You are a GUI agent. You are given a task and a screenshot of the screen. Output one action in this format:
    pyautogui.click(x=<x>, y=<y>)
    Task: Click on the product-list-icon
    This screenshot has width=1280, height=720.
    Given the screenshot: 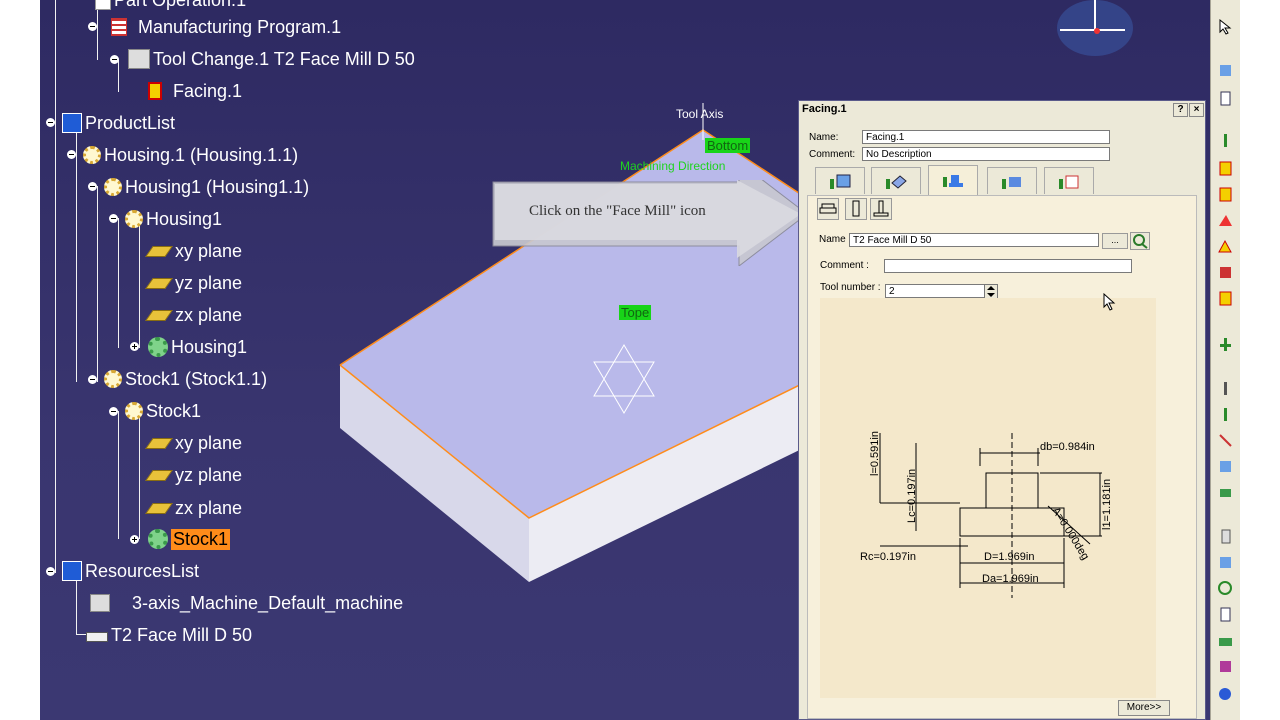 What is the action you would take?
    pyautogui.click(x=72, y=123)
    